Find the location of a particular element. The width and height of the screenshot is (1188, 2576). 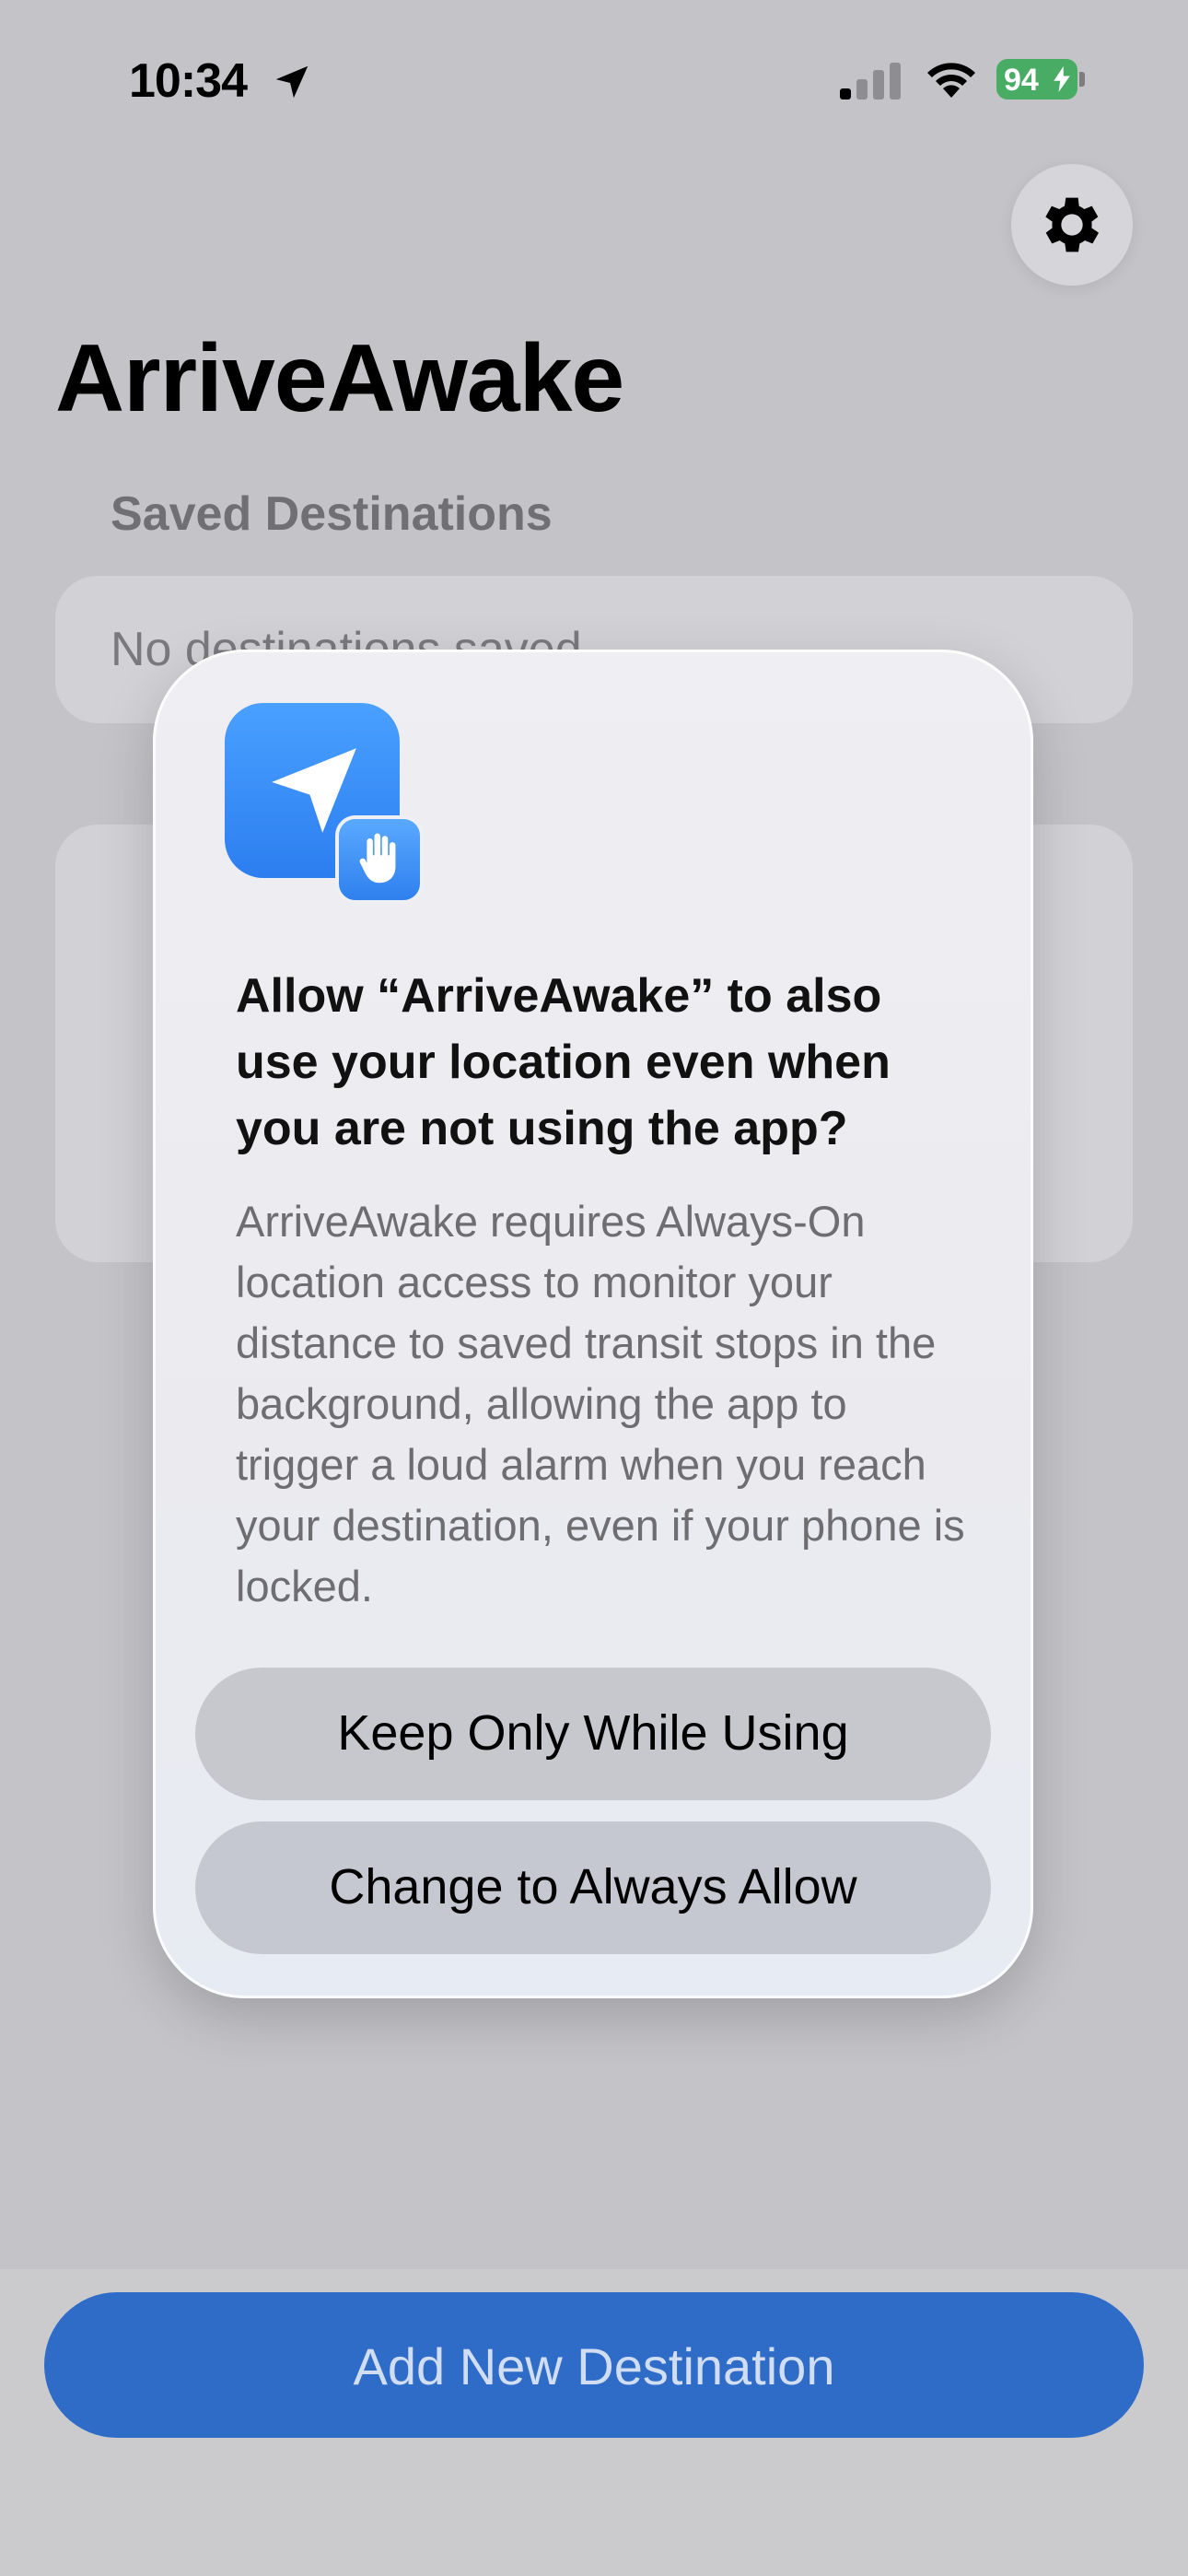

settings-button is located at coordinates (1072, 225).